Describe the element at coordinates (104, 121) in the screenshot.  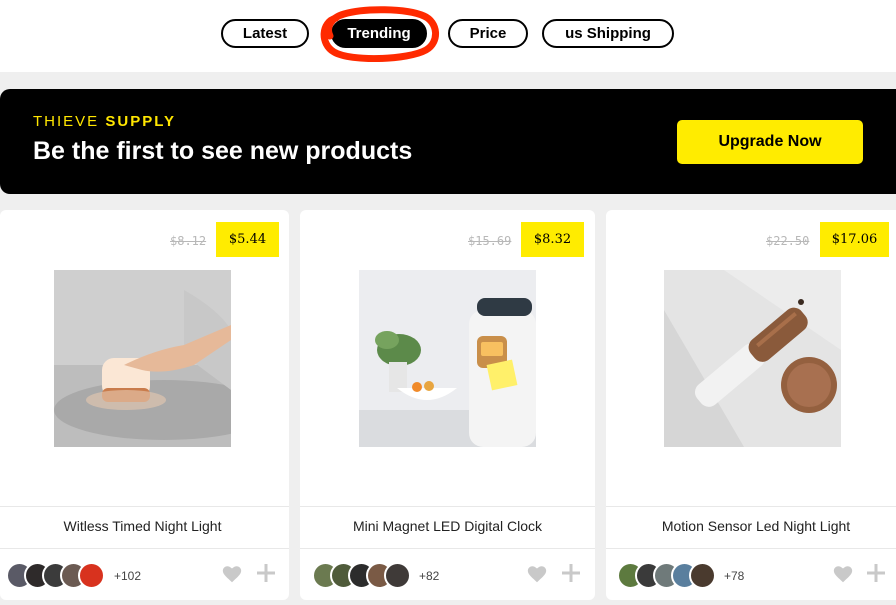
I see `brand-logo: THIEVE SUPPLY` at that location.